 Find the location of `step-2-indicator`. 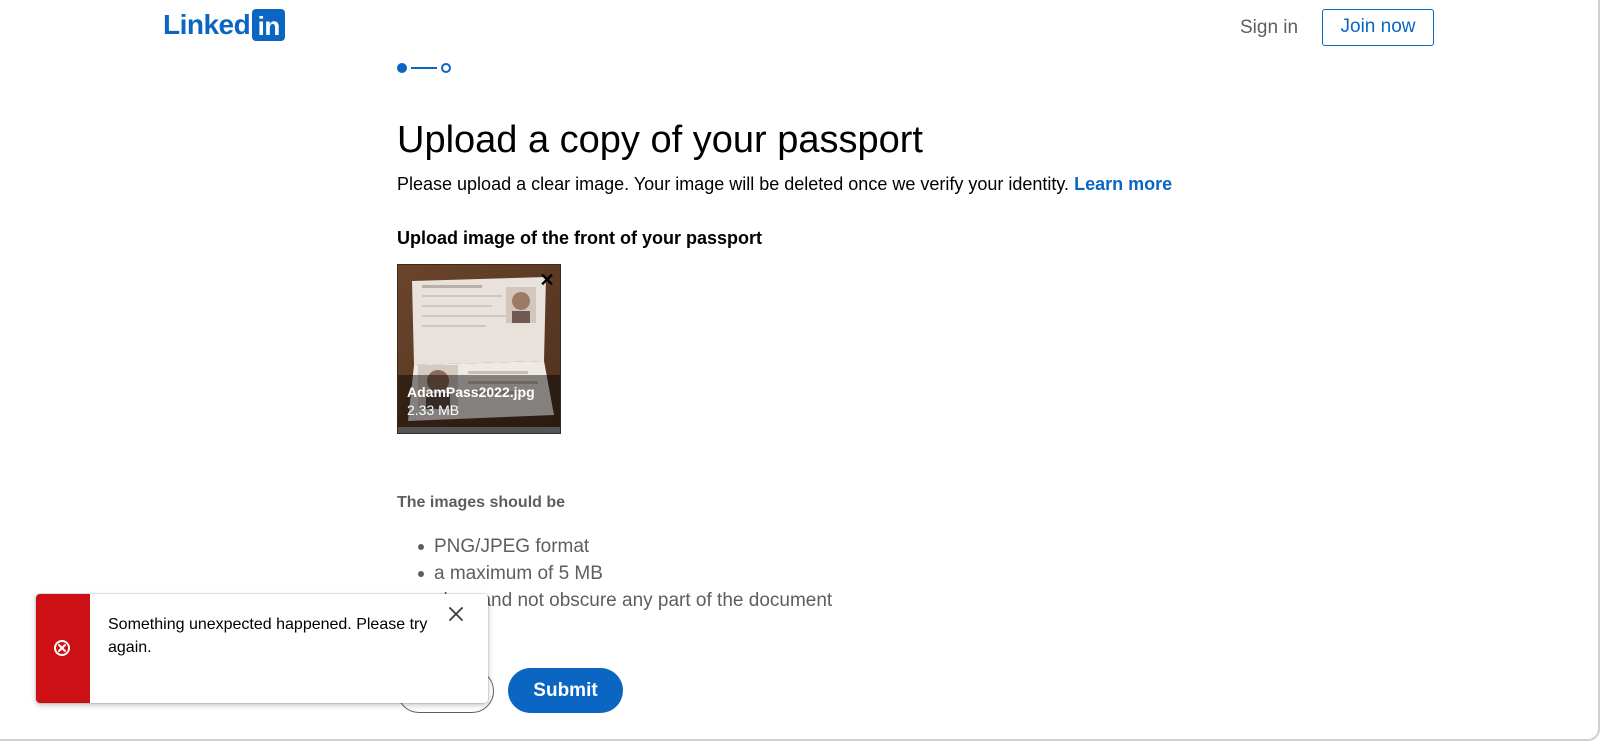

step-2-indicator is located at coordinates (446, 68).